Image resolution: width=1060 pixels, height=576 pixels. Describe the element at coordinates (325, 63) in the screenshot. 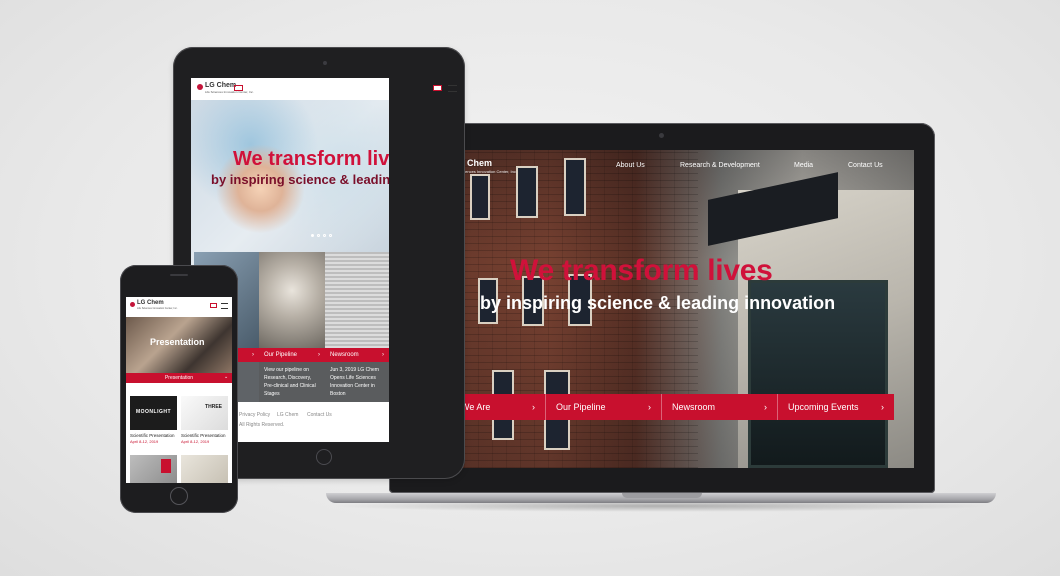

I see `tablet-camera` at that location.